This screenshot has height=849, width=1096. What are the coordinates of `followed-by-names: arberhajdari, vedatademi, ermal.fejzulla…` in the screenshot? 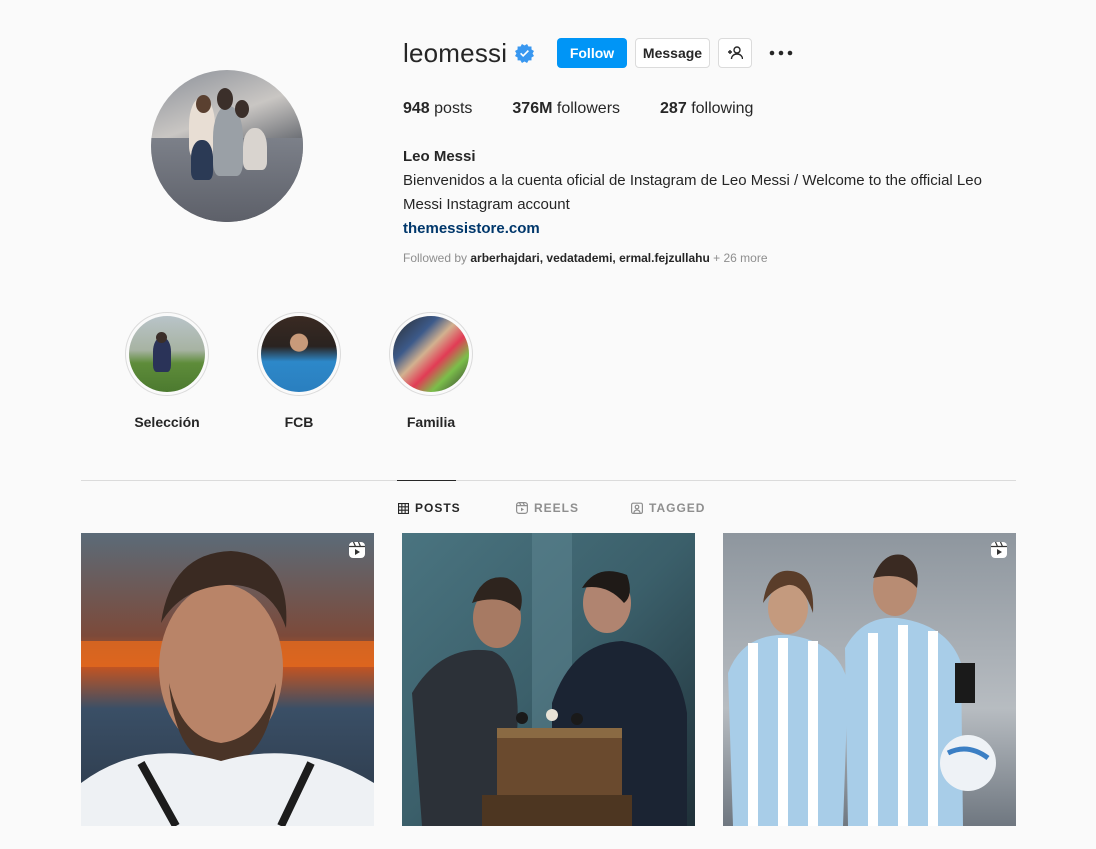 It's located at (590, 258).